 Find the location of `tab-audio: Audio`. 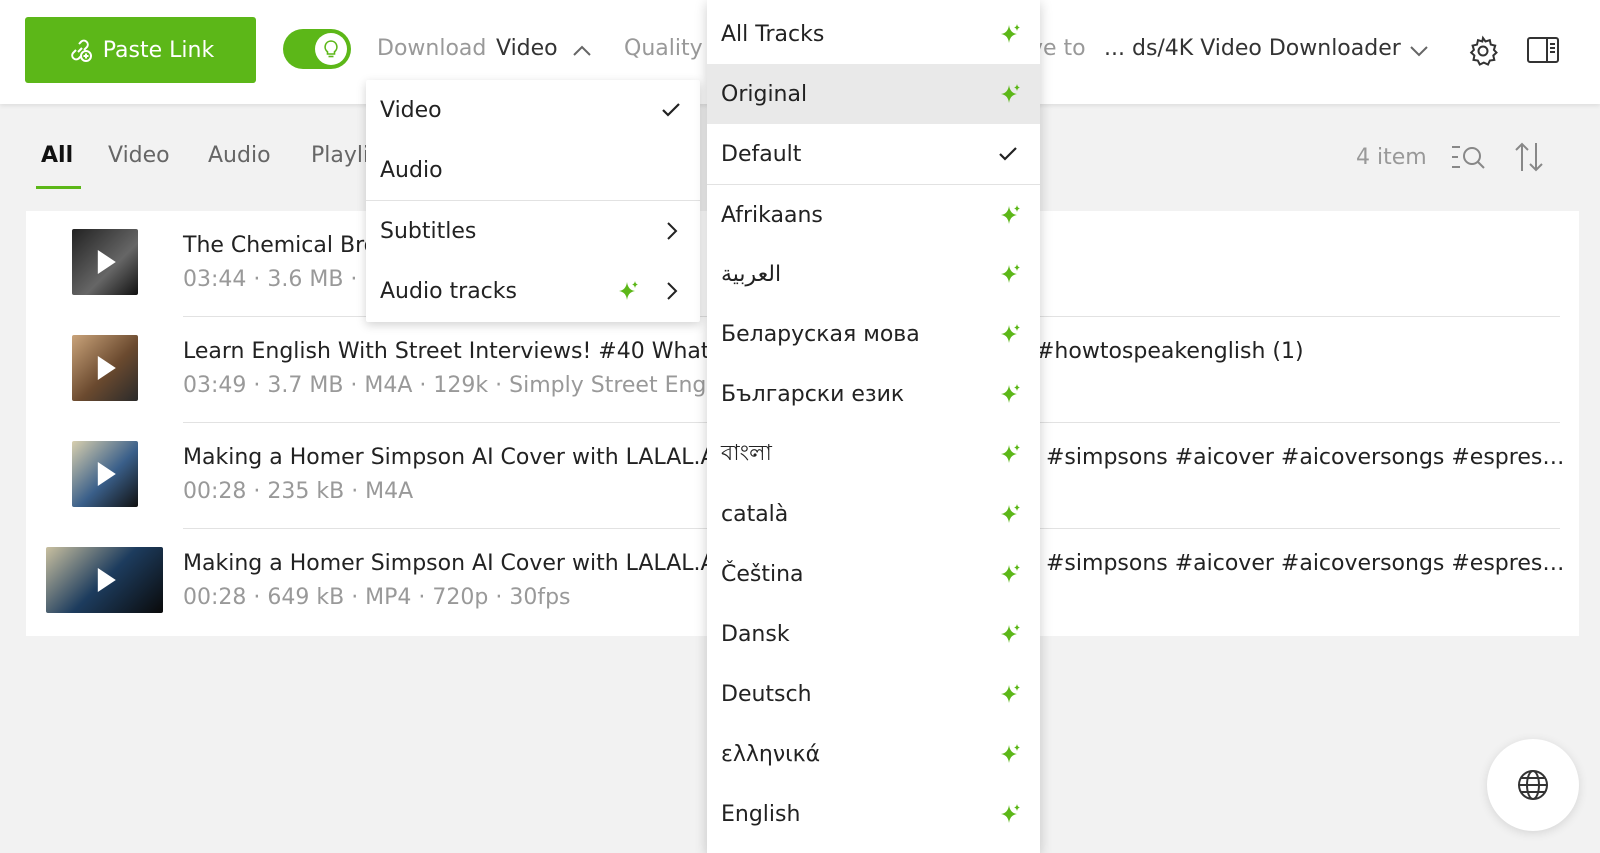

tab-audio: Audio is located at coordinates (239, 155).